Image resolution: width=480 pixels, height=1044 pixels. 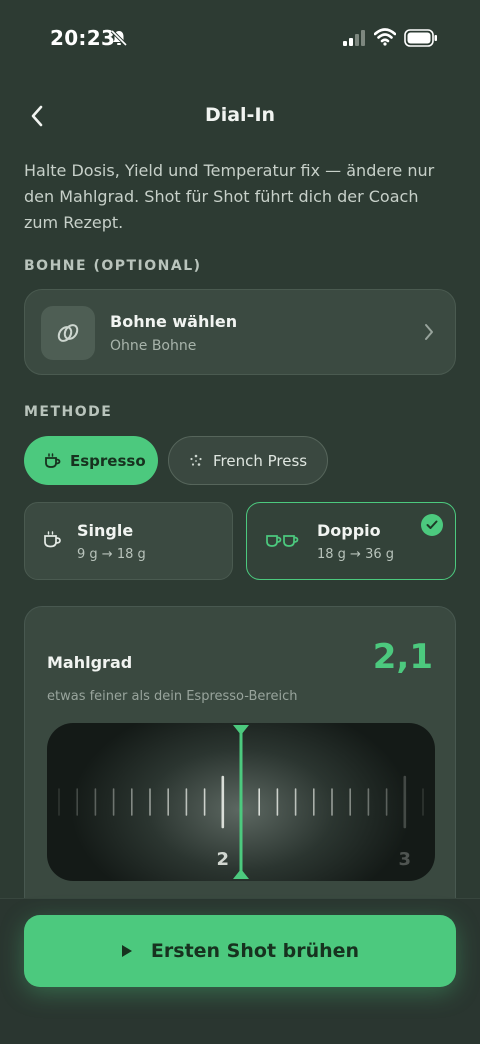 I want to click on wifi-icon, so click(x=385, y=39).